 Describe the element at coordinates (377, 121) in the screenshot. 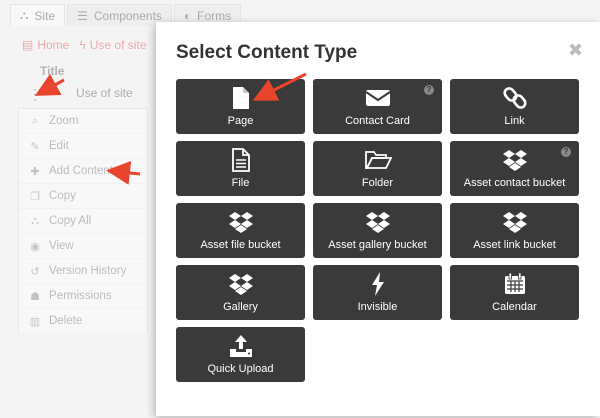

I see `tile-label: Contact Card` at that location.